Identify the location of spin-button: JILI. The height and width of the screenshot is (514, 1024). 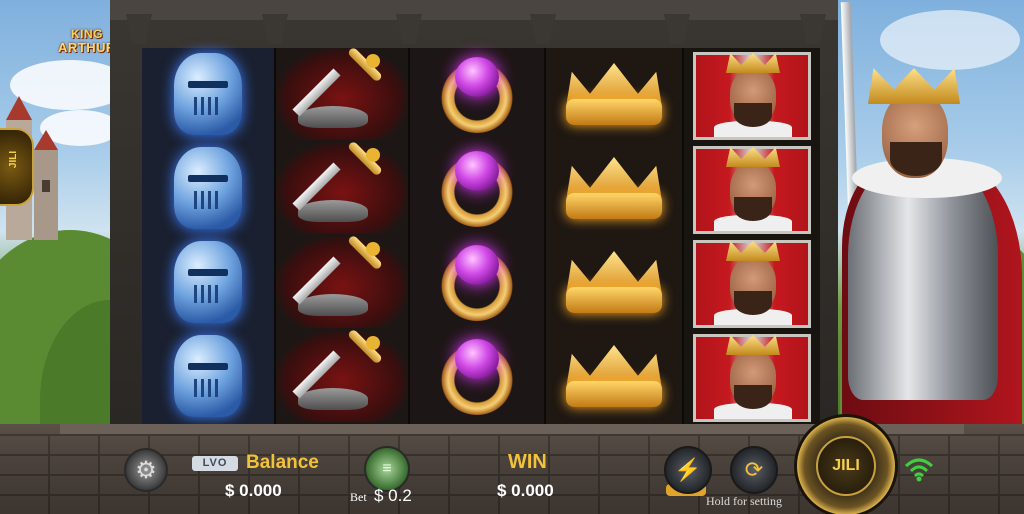
(846, 464).